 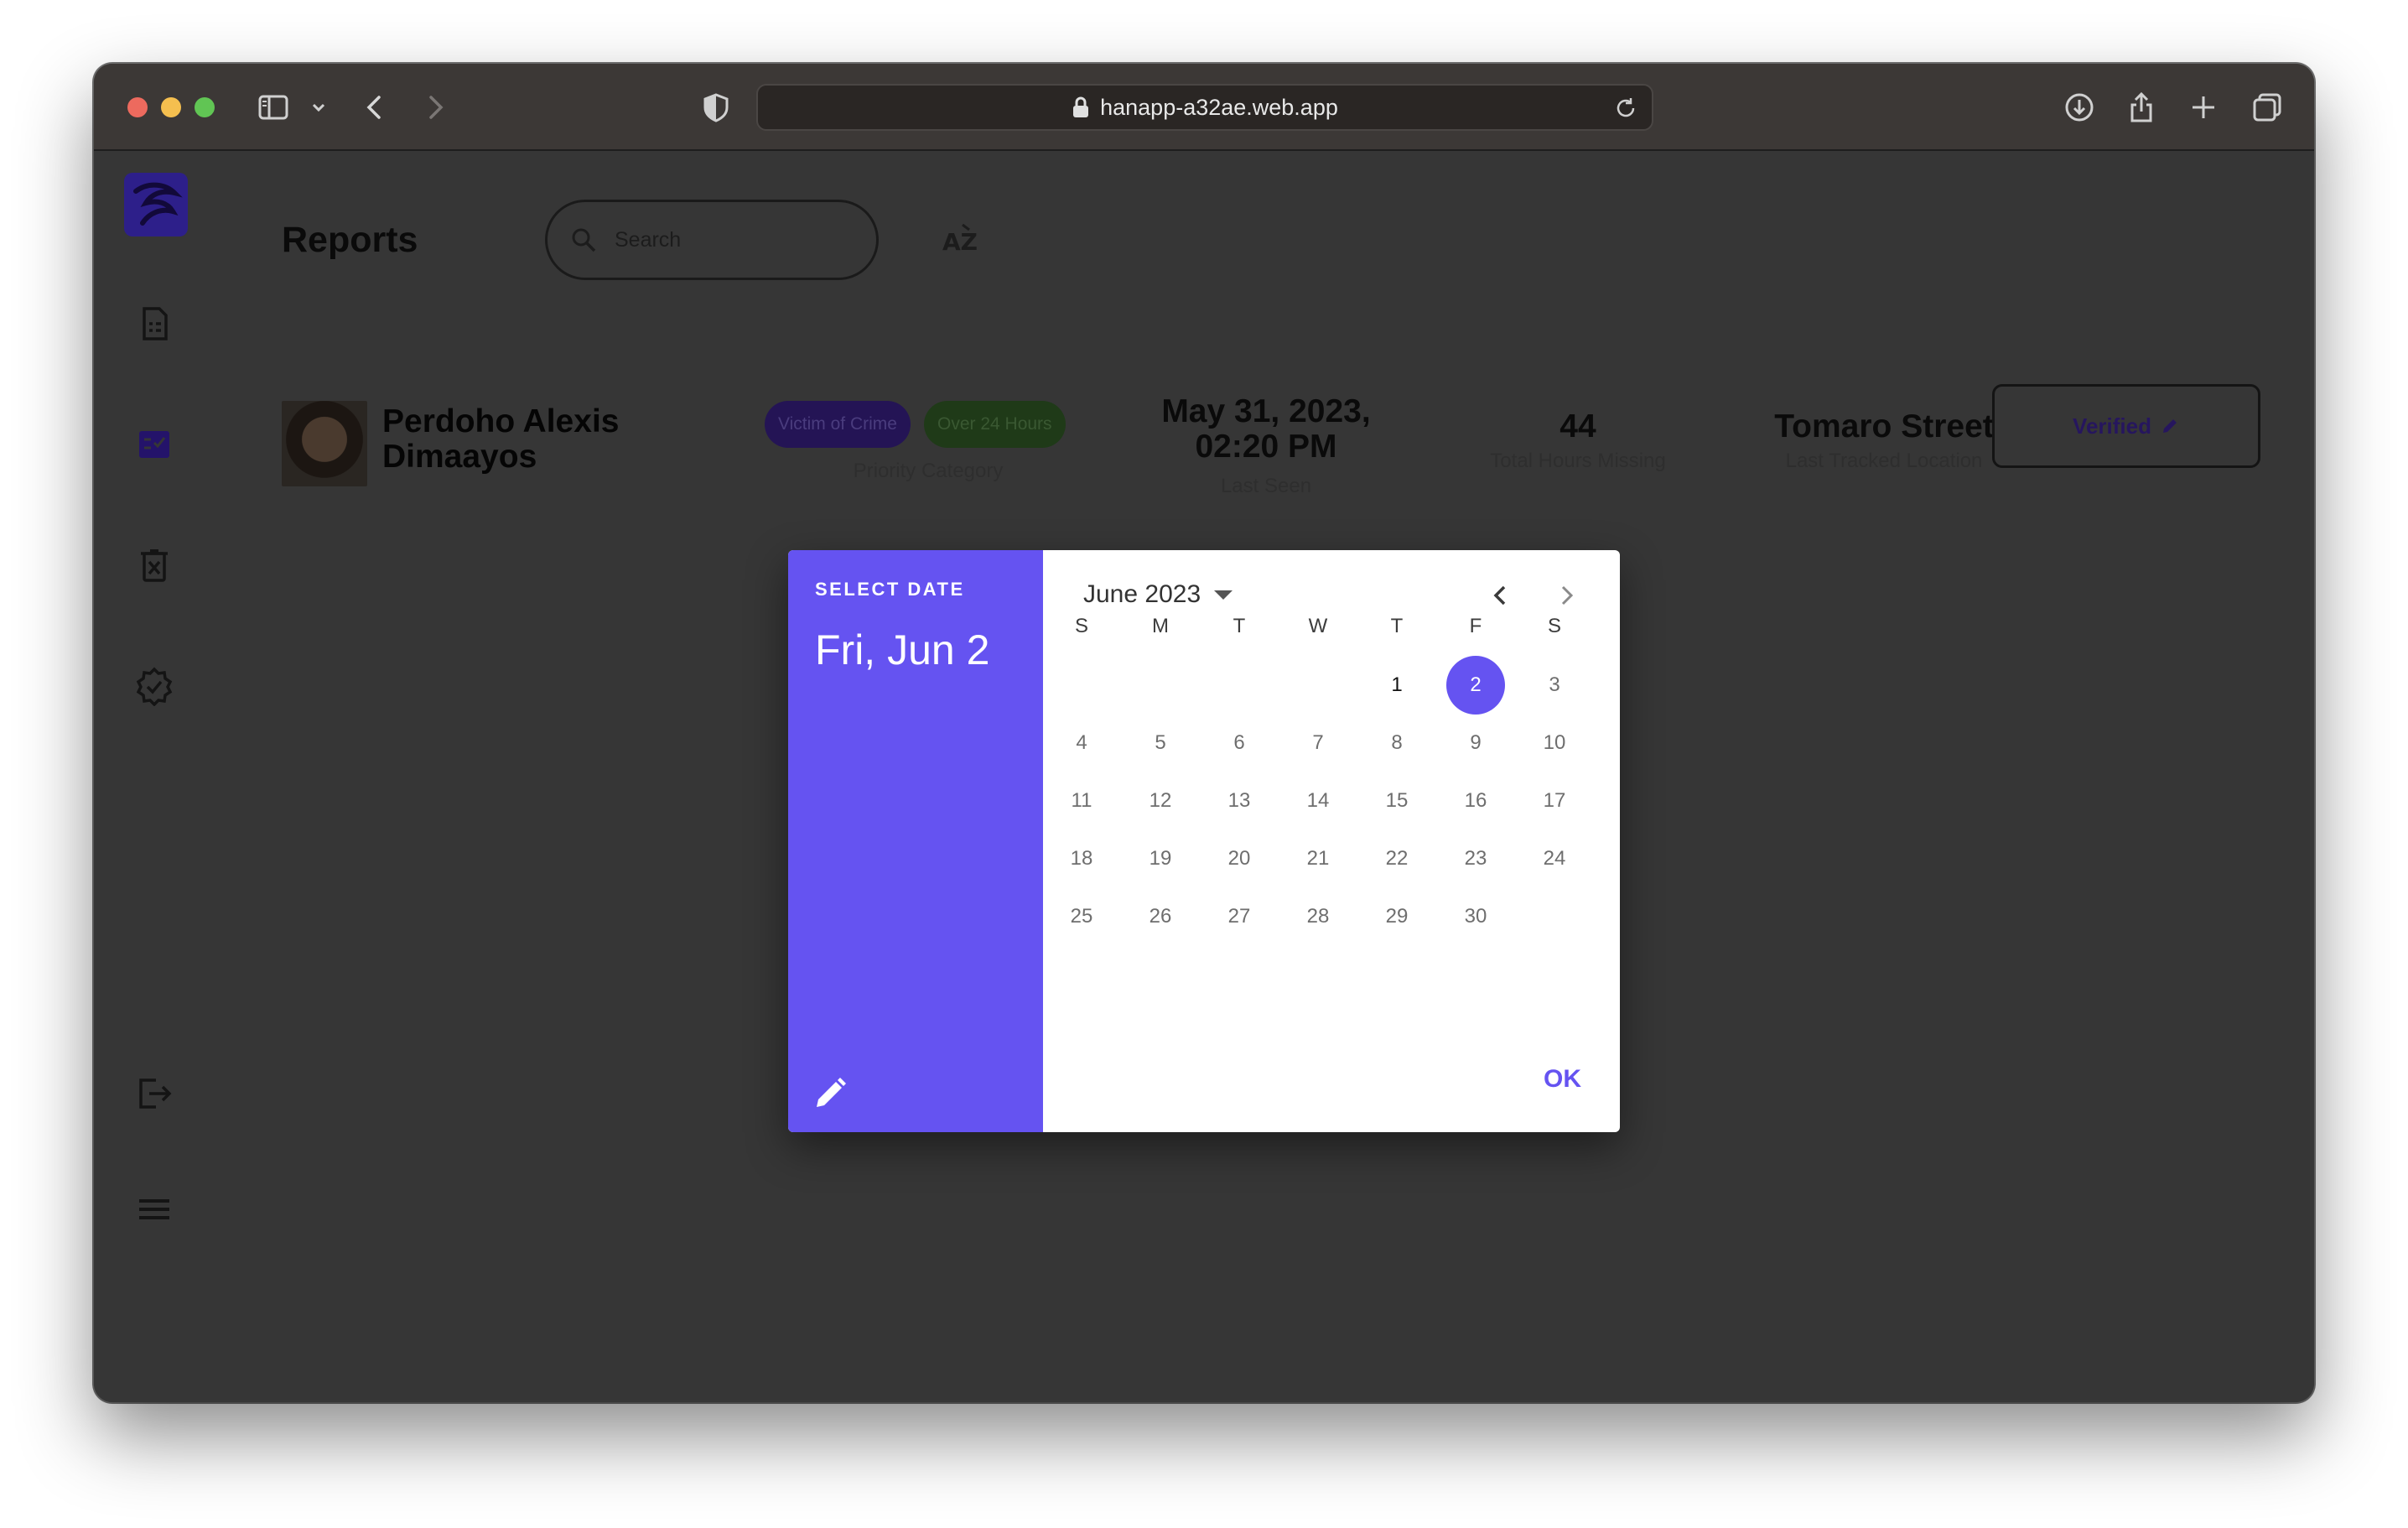 I want to click on tab-overview-icon, so click(x=2267, y=108).